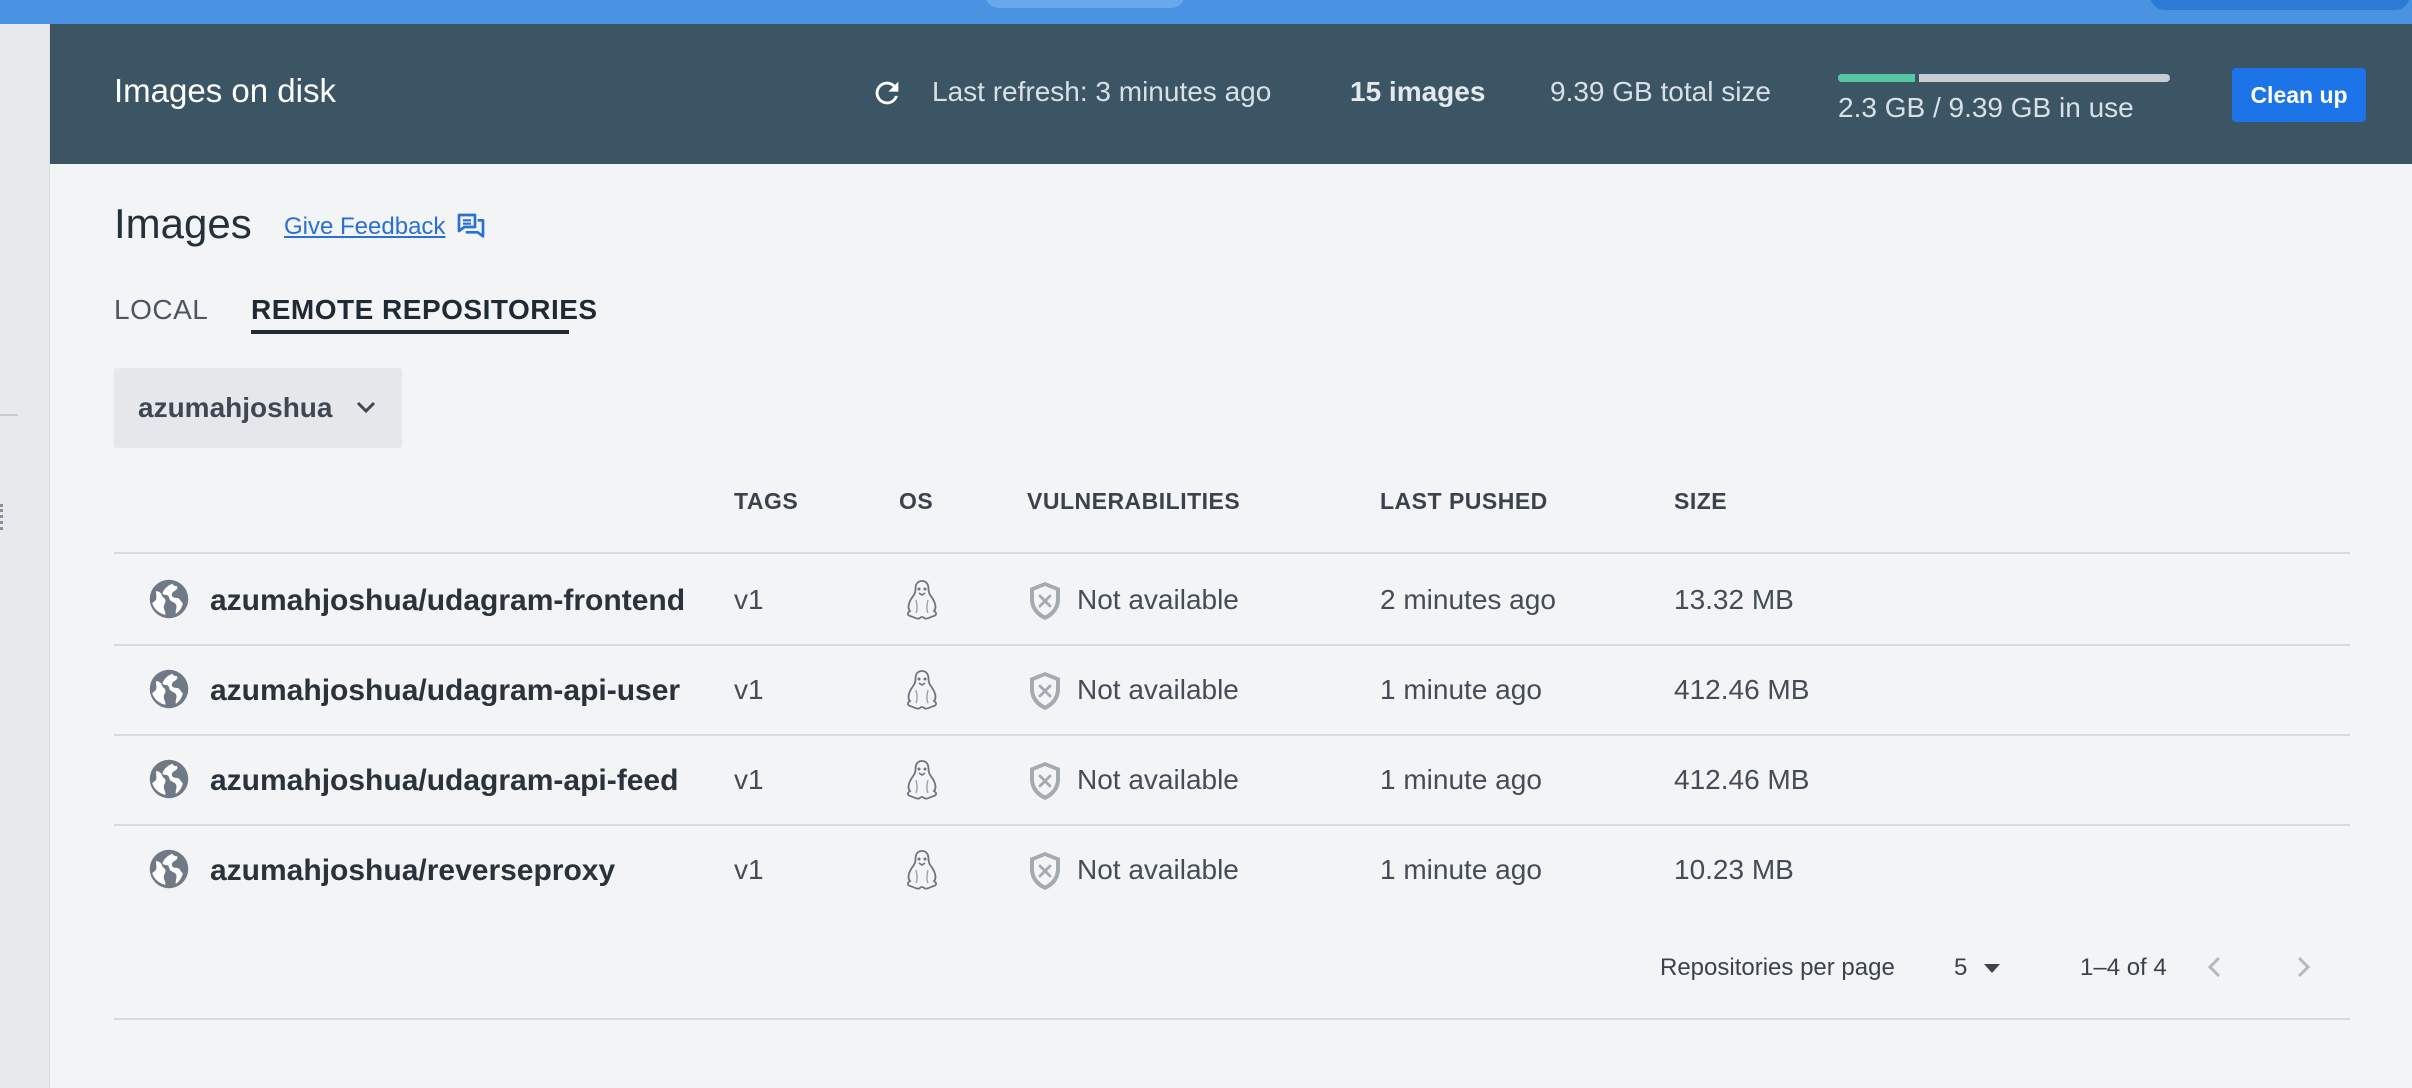 The width and height of the screenshot is (2412, 1088). I want to click on repository-name: azumahjoshua/udagram-api-user, so click(445, 691).